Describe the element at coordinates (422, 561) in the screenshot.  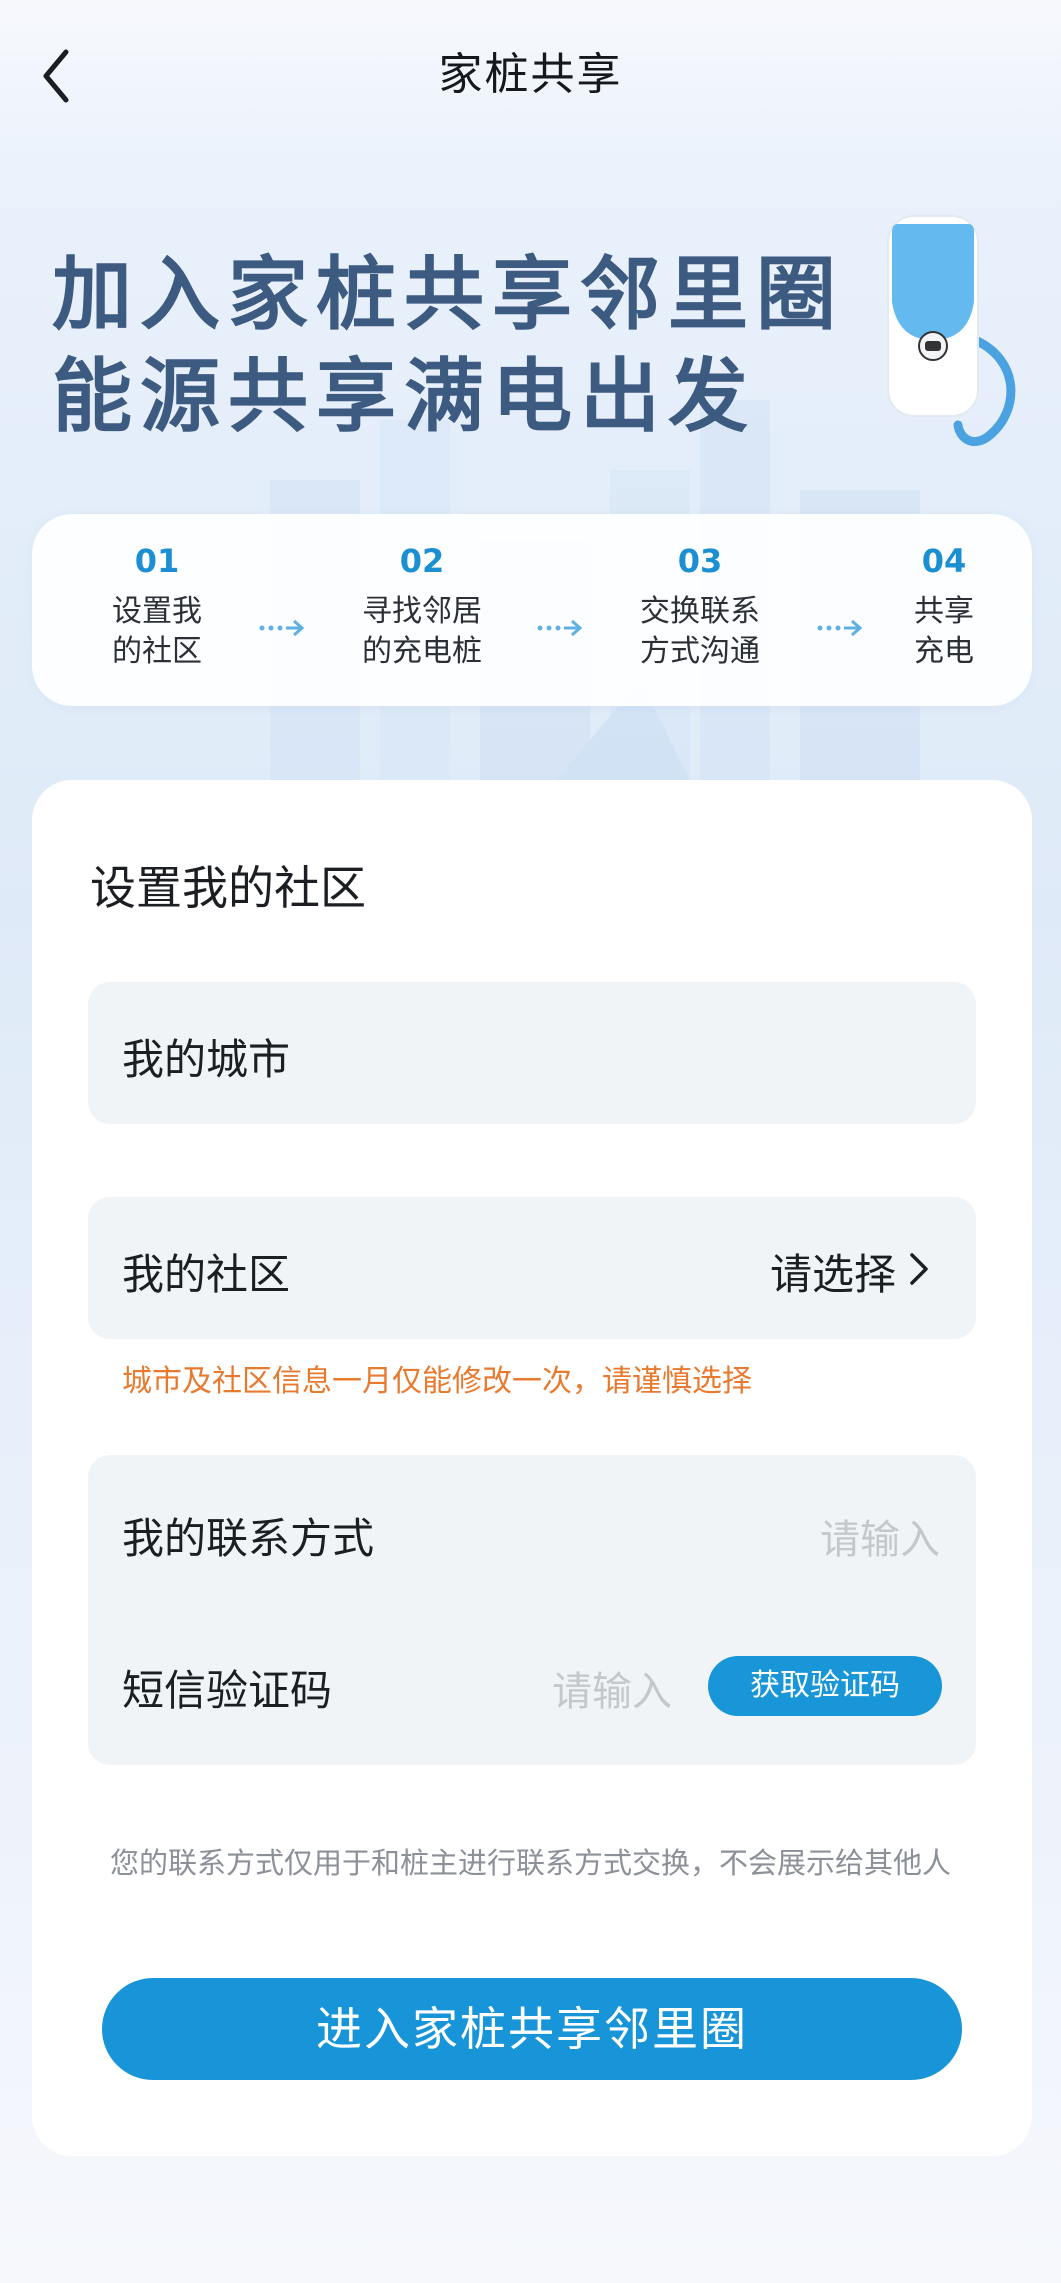
I see `step-number: 02` at that location.